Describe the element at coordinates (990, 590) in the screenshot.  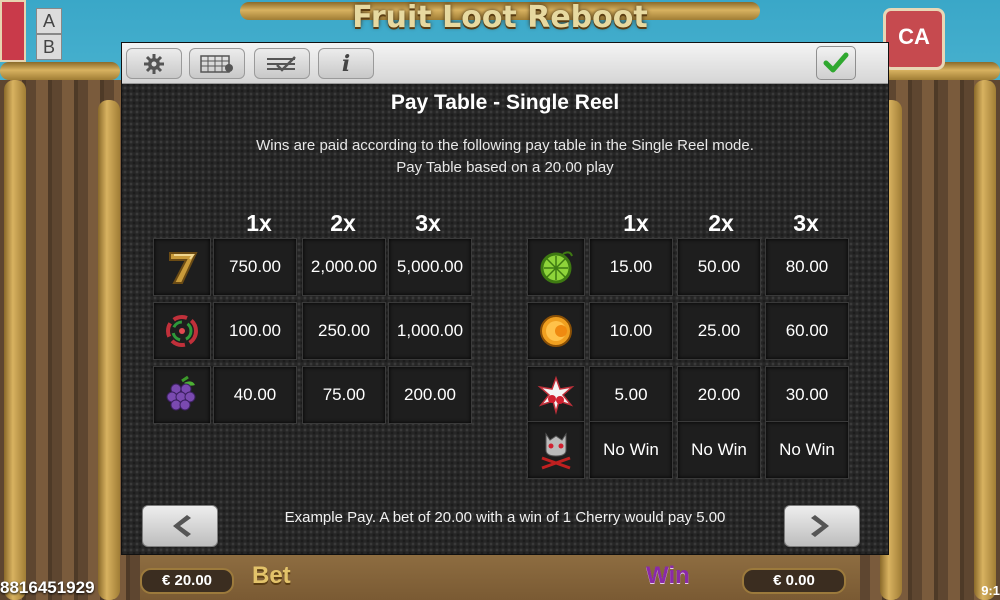
I see `clock: 9:1` at that location.